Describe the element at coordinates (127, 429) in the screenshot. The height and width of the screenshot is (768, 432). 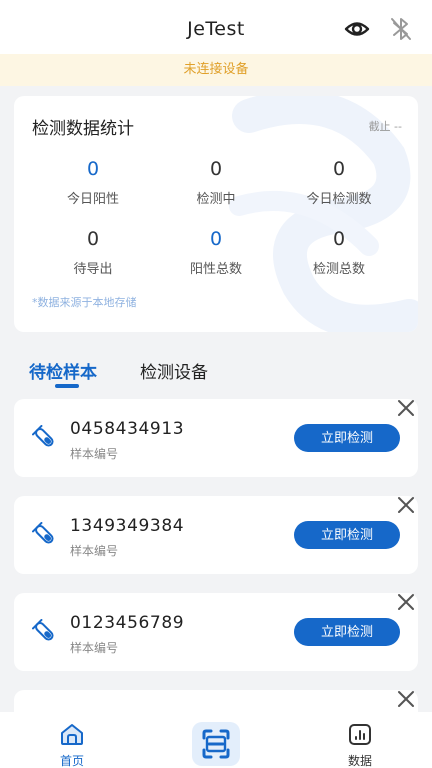
I see `sample-number: 0458434913` at that location.